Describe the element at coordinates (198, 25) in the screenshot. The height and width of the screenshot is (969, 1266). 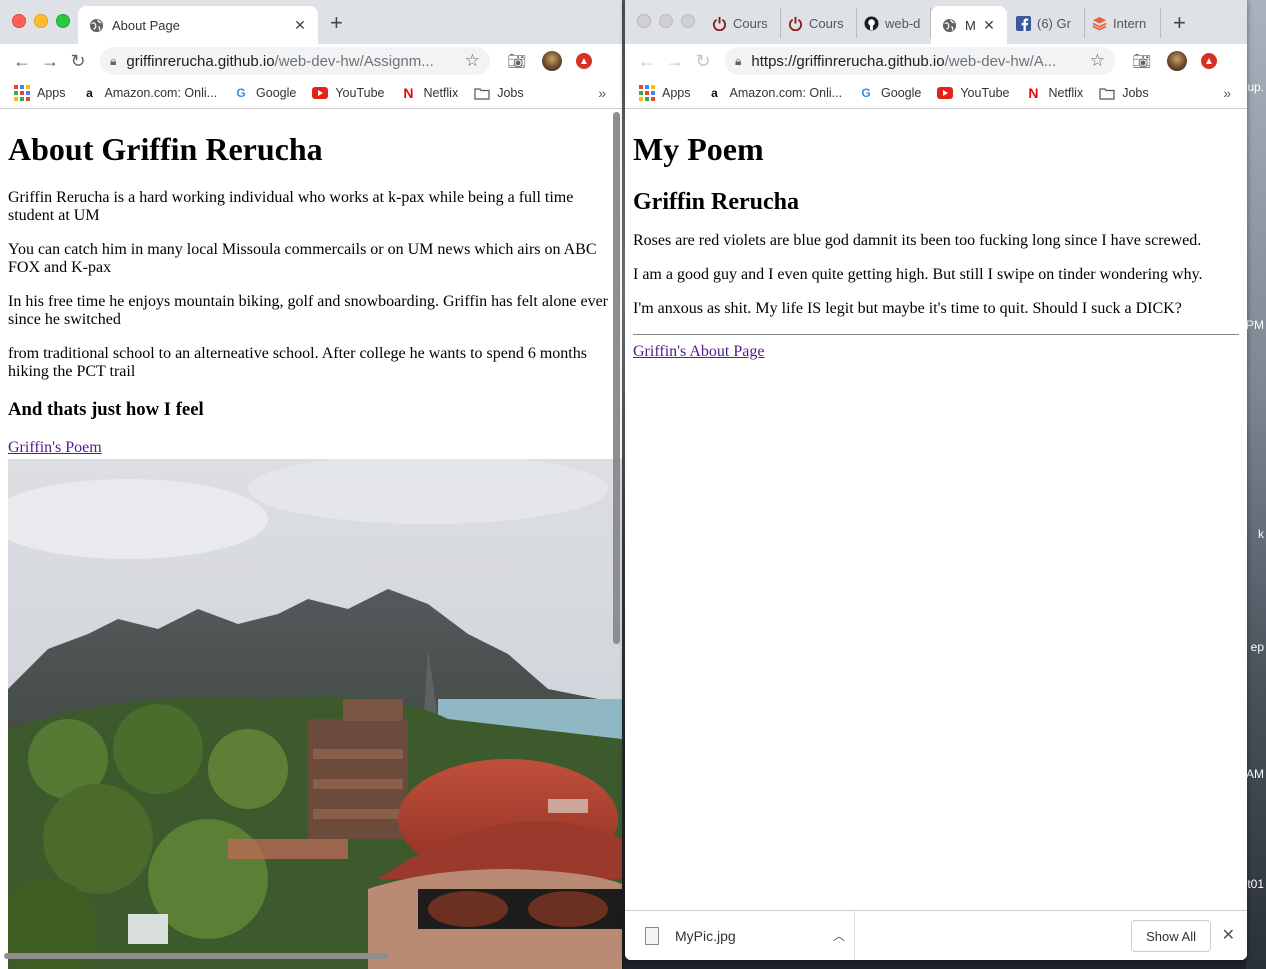
I see `tab-about-page: About Page ✕` at that location.